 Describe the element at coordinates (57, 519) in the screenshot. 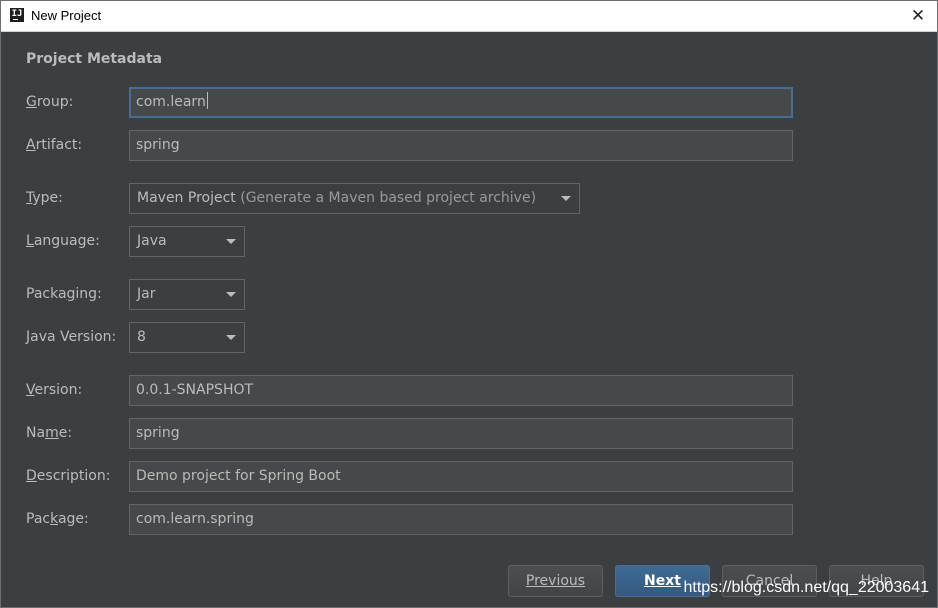

I see `package-label: Package:` at that location.